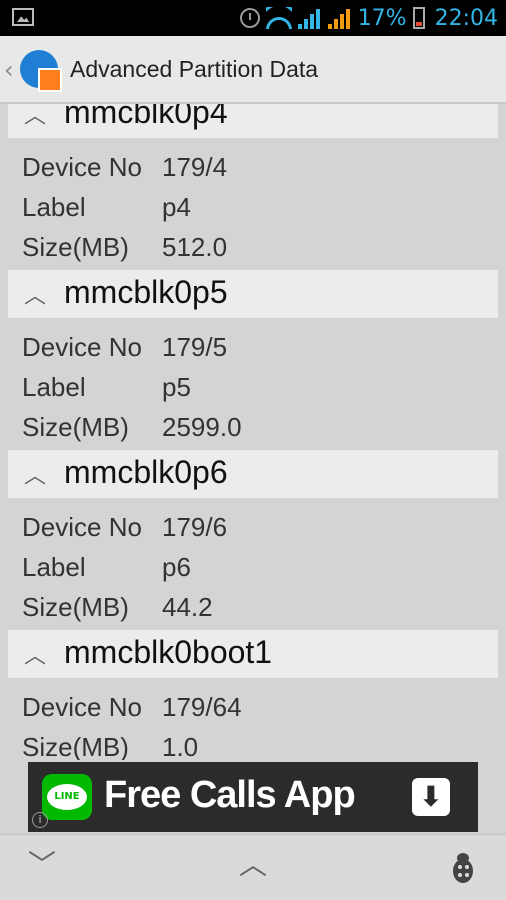  I want to click on field-value: 1.0, so click(180, 746).